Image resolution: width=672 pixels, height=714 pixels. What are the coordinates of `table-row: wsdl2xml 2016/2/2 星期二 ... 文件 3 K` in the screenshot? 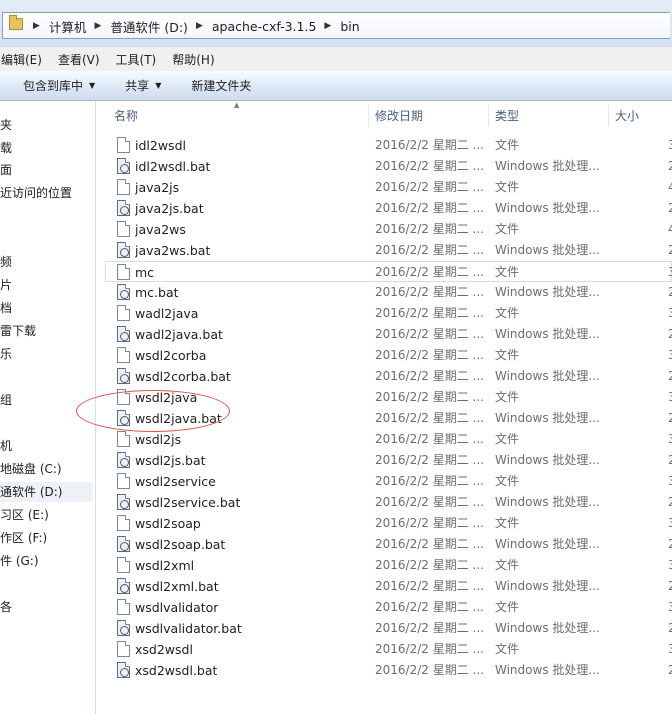 It's located at (384, 565).